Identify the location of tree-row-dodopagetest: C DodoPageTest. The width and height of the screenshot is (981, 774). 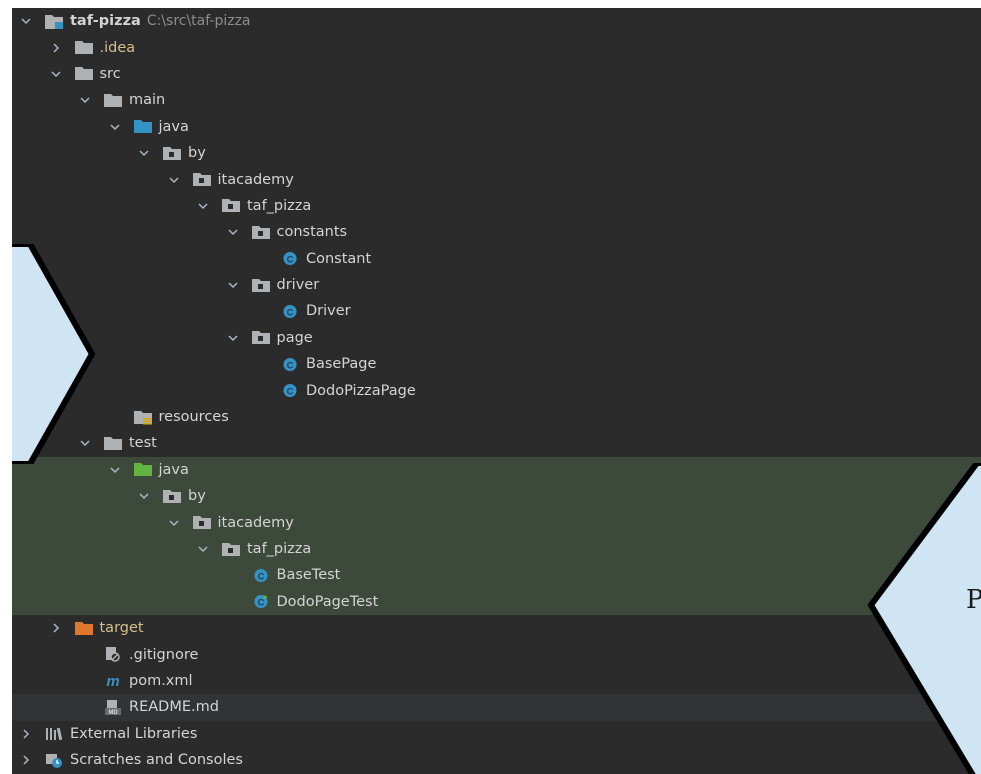
(496, 601).